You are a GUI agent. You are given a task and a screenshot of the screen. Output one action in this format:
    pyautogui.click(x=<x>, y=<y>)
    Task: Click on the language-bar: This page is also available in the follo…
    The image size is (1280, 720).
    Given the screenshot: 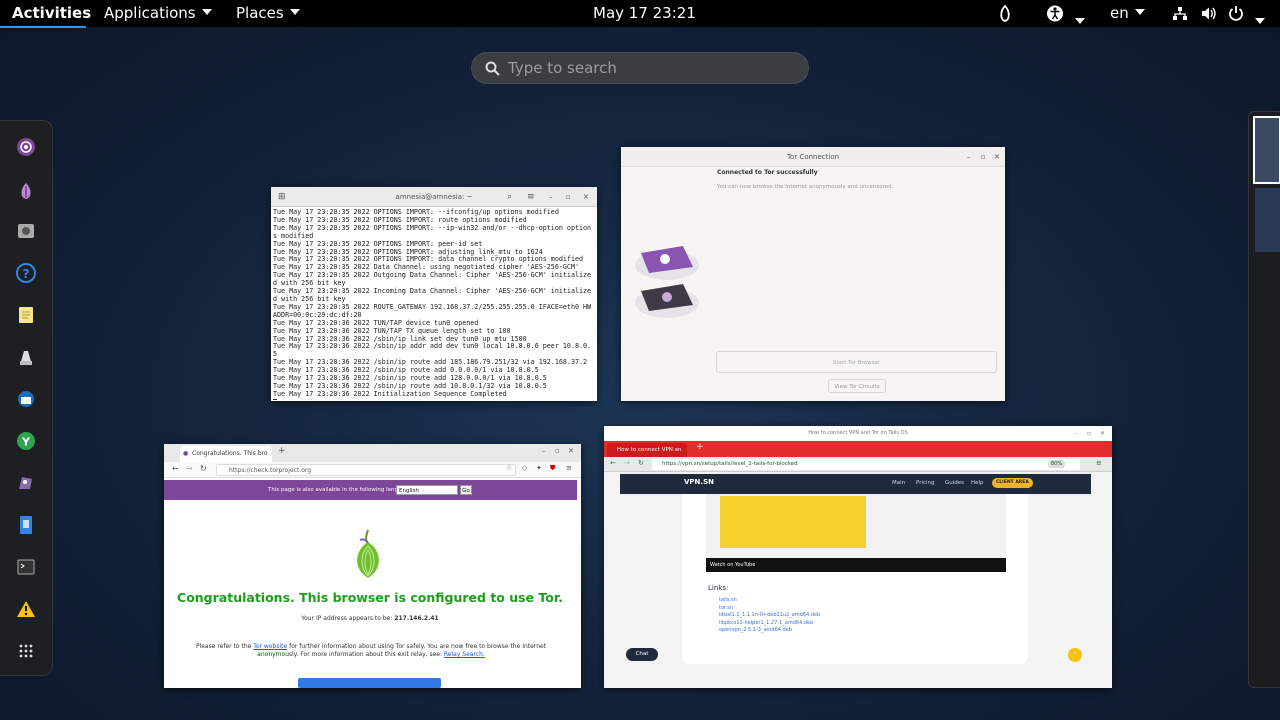 What is the action you would take?
    pyautogui.click(x=370, y=490)
    